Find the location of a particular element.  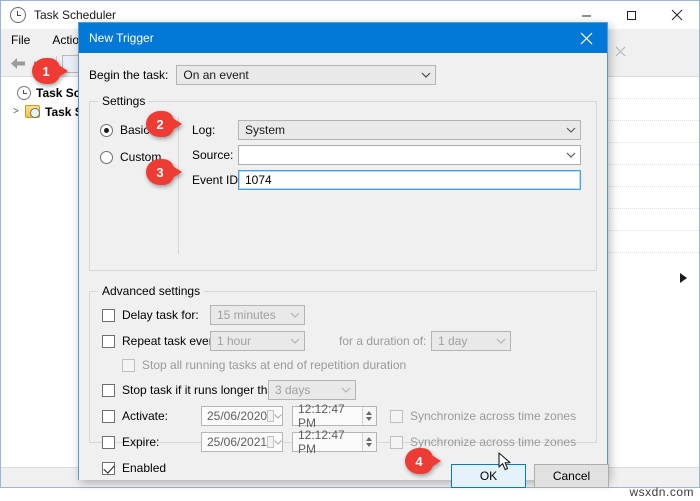

callout-marker-4: 4 is located at coordinates (423, 461).